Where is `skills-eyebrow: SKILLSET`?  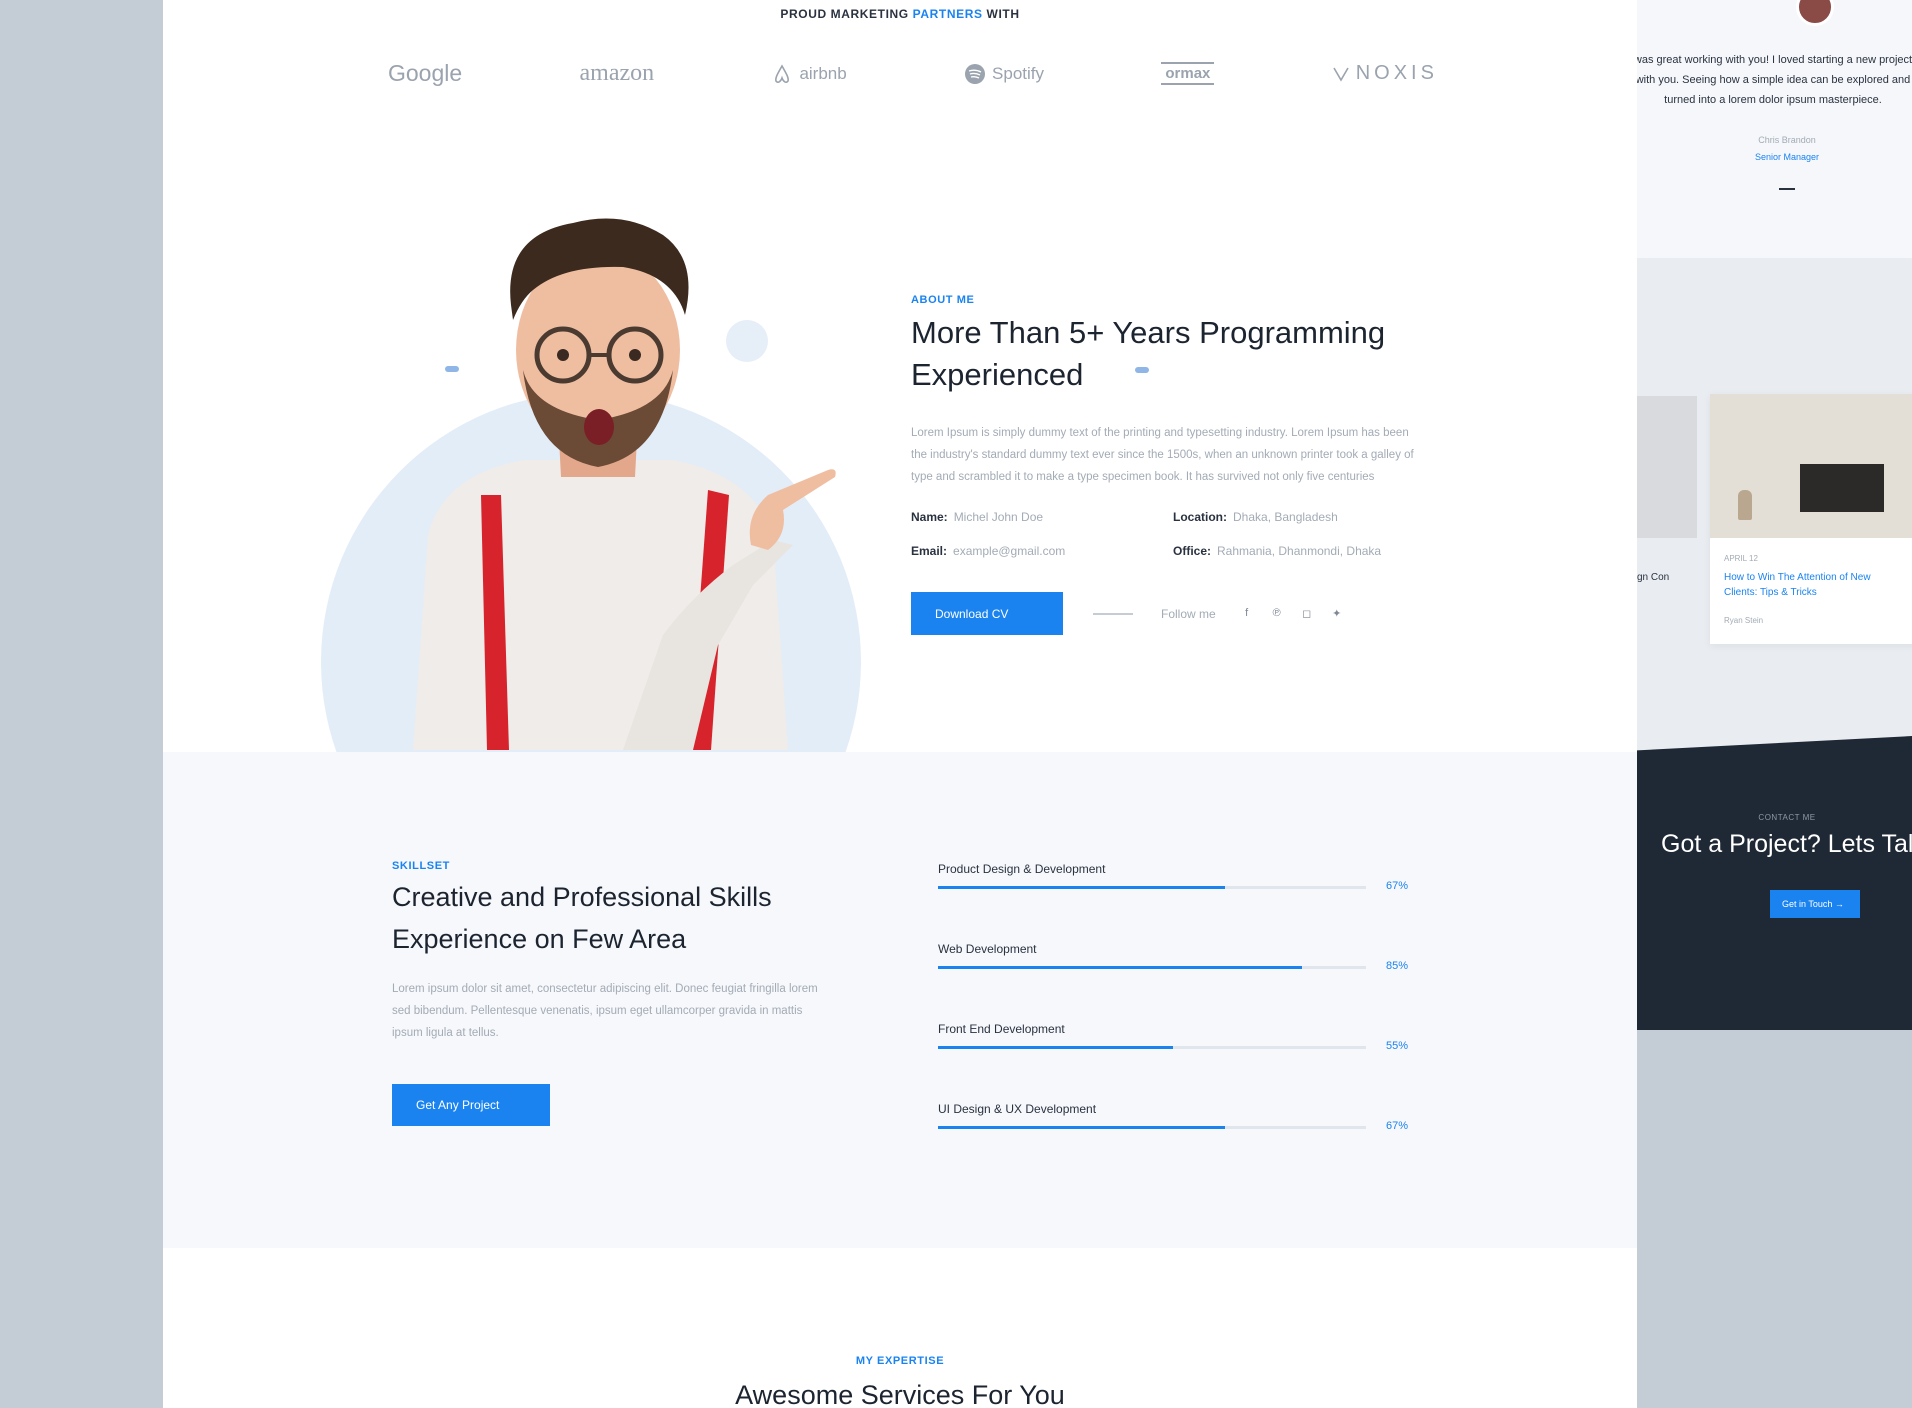
skills-eyebrow: SKILLSET is located at coordinates (421, 866).